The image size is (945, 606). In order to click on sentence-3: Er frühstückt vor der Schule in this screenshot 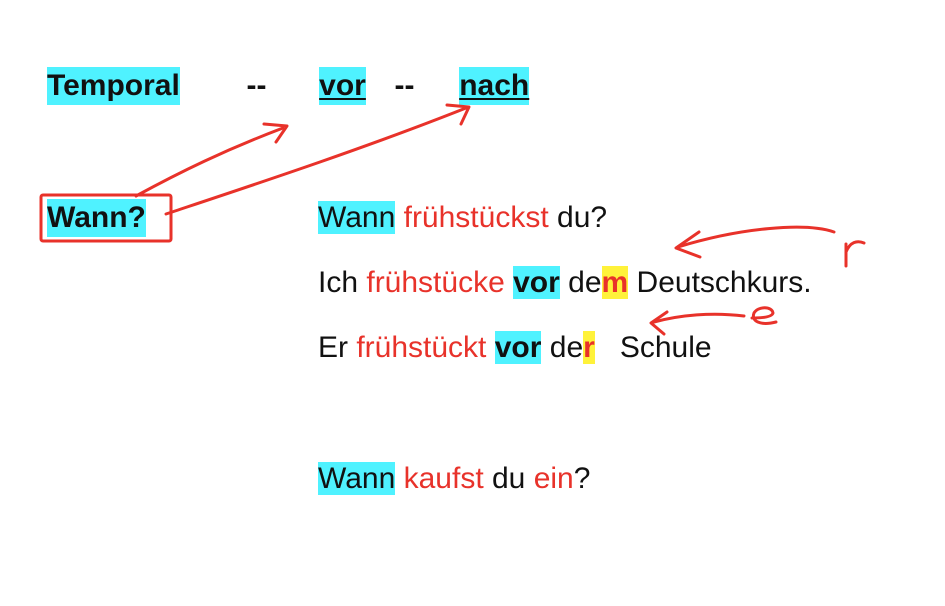, I will do `click(515, 348)`.